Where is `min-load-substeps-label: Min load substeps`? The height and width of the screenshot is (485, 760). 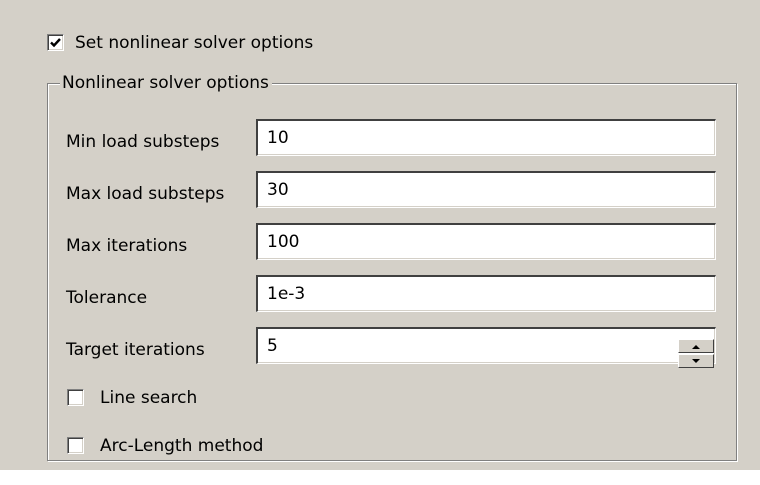 min-load-substeps-label: Min load substeps is located at coordinates (143, 142).